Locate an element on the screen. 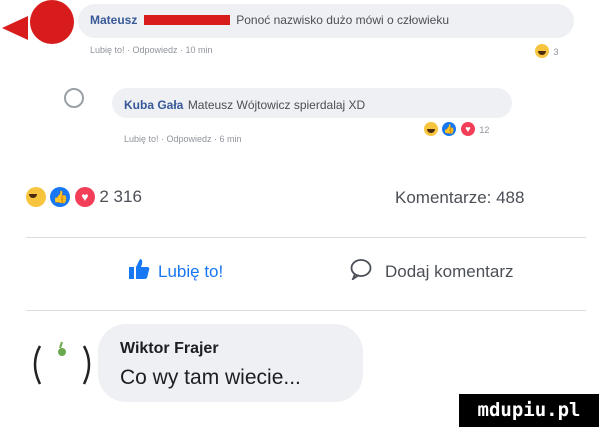  comment-1-text: Ponoć nazwisko dużo mówi o człowieku is located at coordinates (343, 20).